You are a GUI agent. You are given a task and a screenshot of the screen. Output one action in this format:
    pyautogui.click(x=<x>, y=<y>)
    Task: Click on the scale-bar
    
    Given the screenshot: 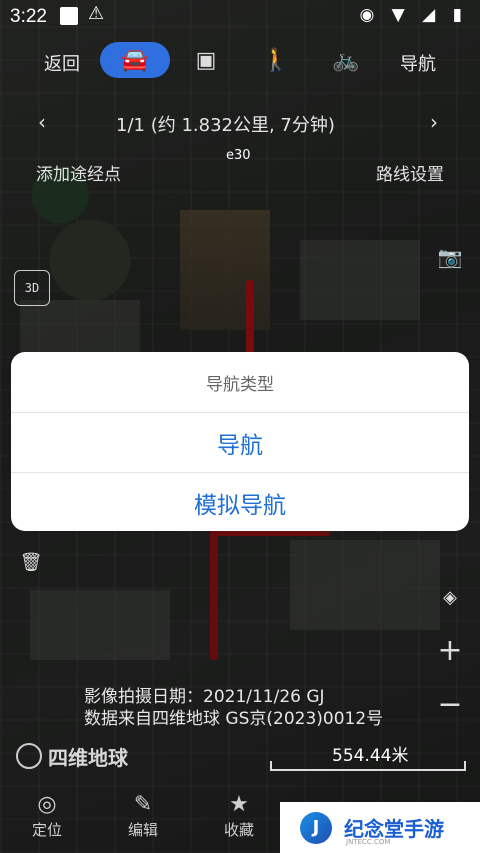 What is the action you would take?
    pyautogui.click(x=368, y=766)
    